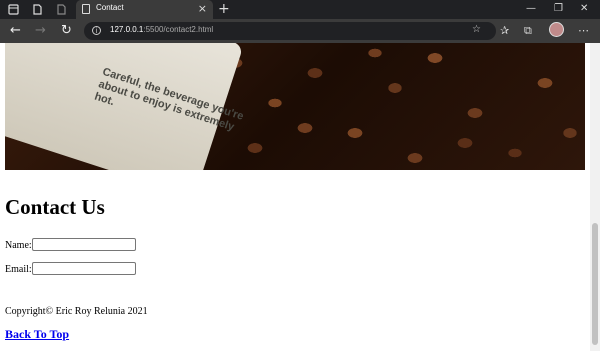  I want to click on page-icon, so click(61, 9).